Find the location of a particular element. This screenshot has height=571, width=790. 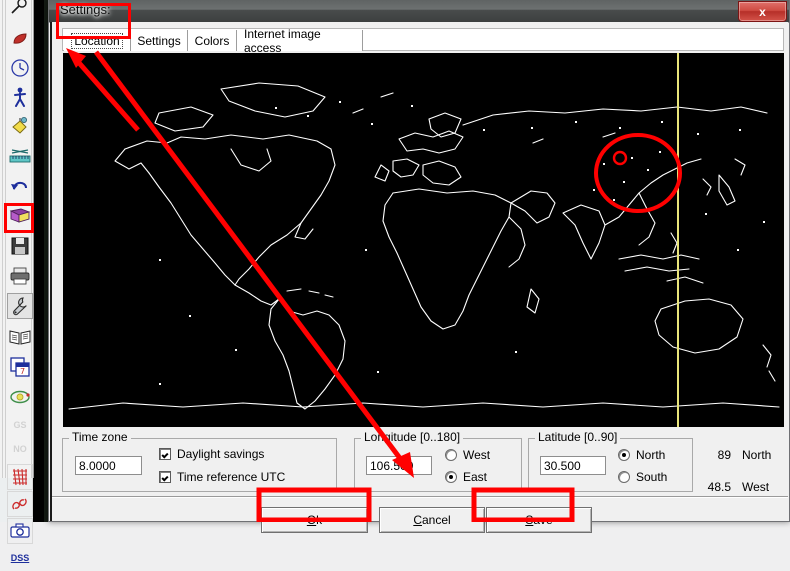

latitude-north-label: North is located at coordinates (651, 455).